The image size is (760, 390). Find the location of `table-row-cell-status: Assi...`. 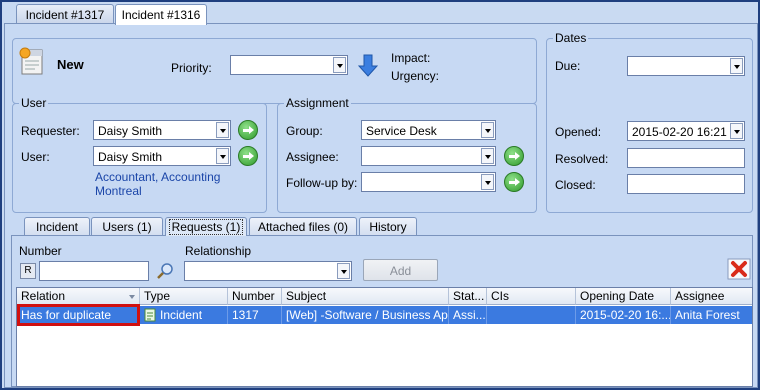

table-row-cell-status: Assi... is located at coordinates (468, 315).